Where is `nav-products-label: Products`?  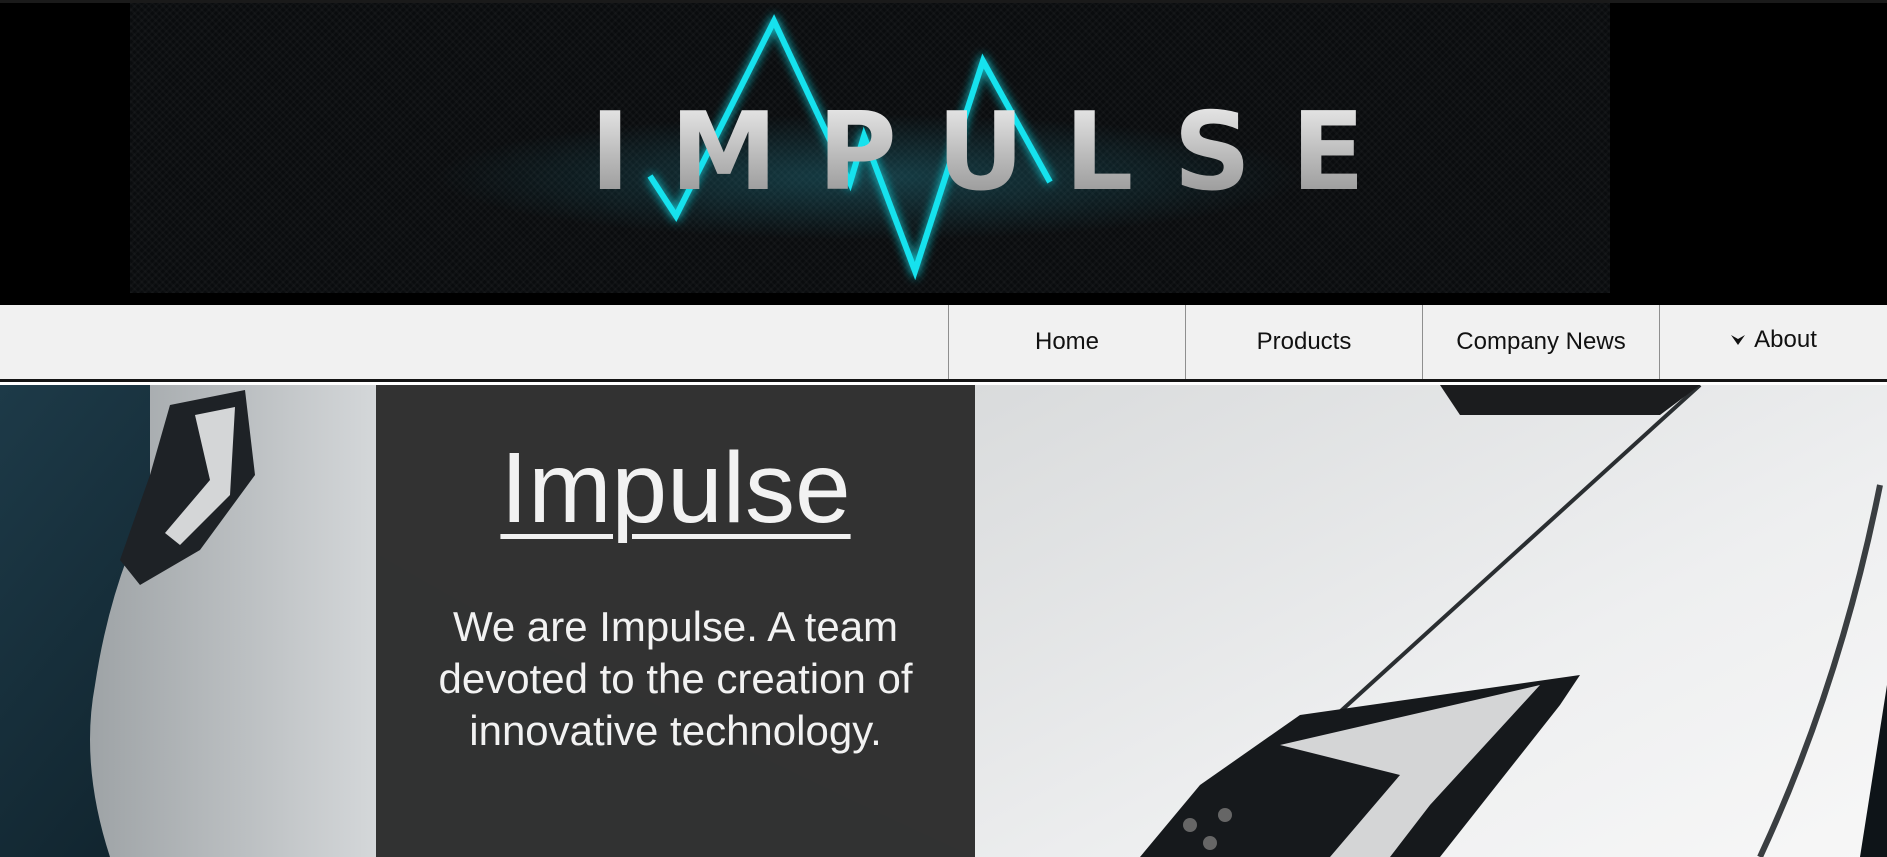
nav-products-label: Products is located at coordinates (1304, 341).